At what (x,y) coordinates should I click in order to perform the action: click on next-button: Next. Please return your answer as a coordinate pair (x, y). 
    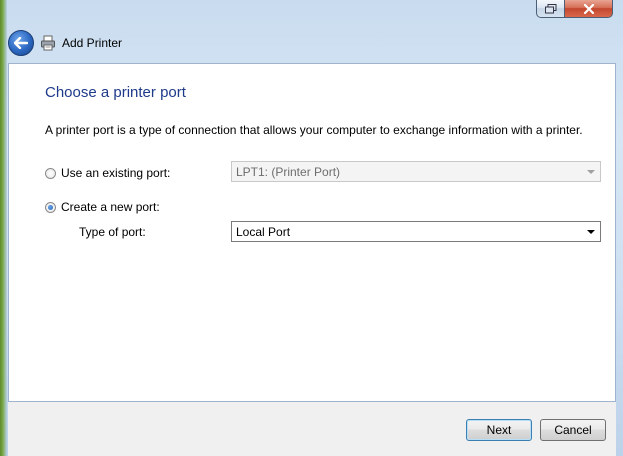
    Looking at the image, I should click on (499, 430).